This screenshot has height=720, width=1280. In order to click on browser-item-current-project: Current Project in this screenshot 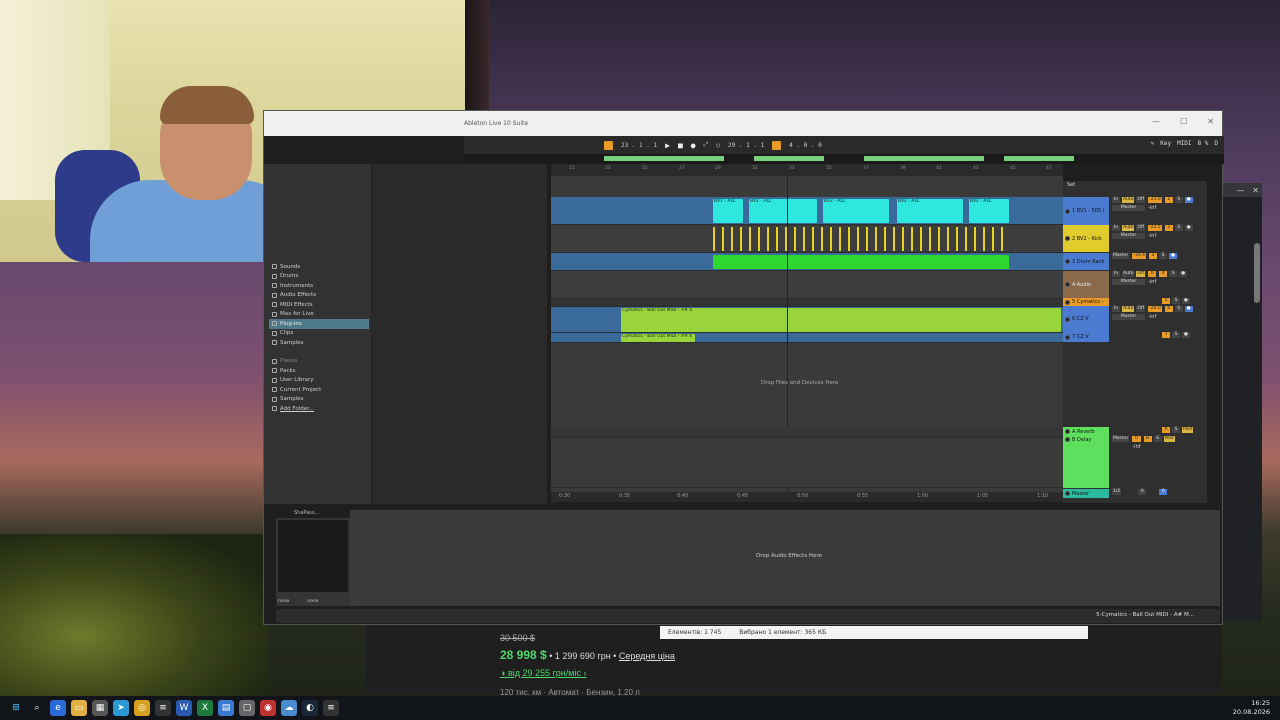, I will do `click(319, 390)`.